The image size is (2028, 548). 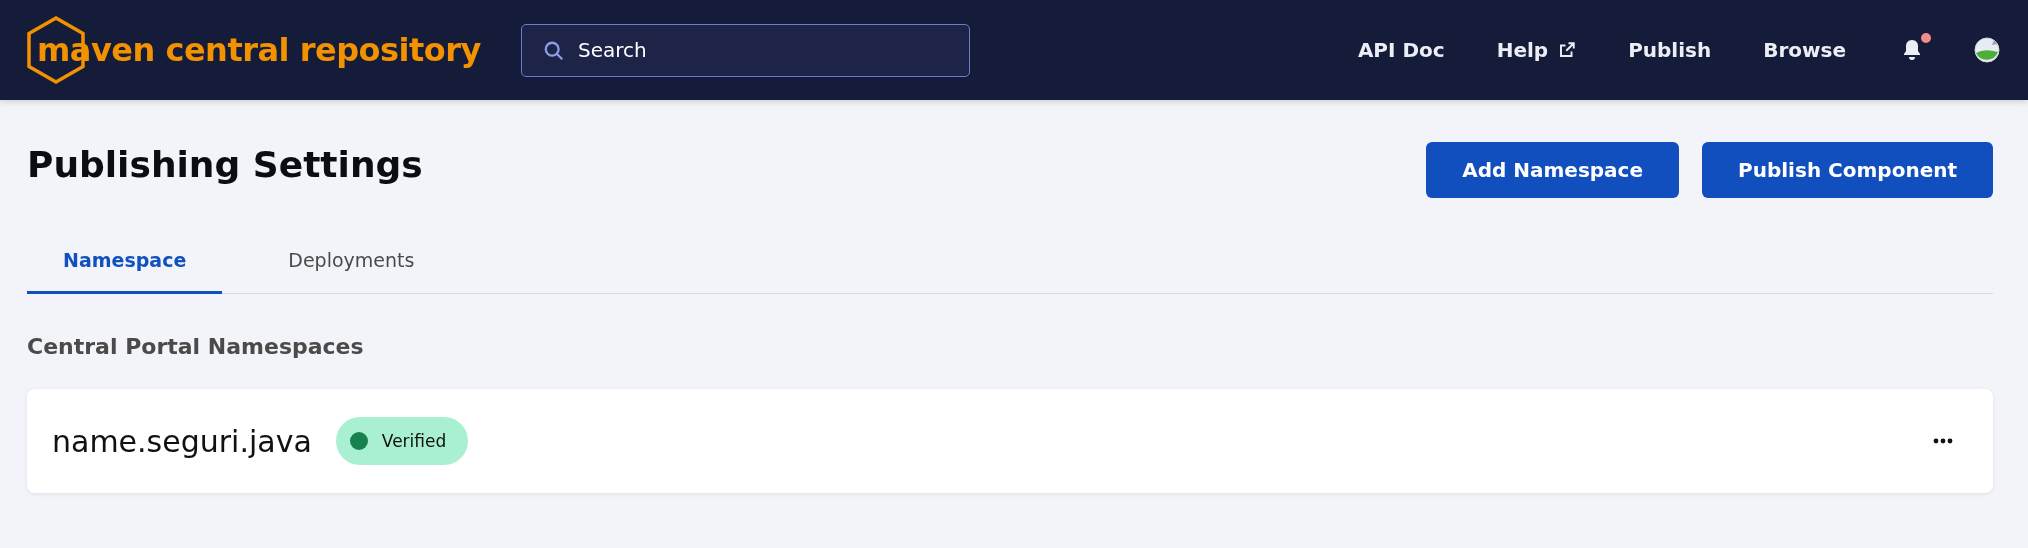 I want to click on notification-bell-icon, so click(x=1912, y=50).